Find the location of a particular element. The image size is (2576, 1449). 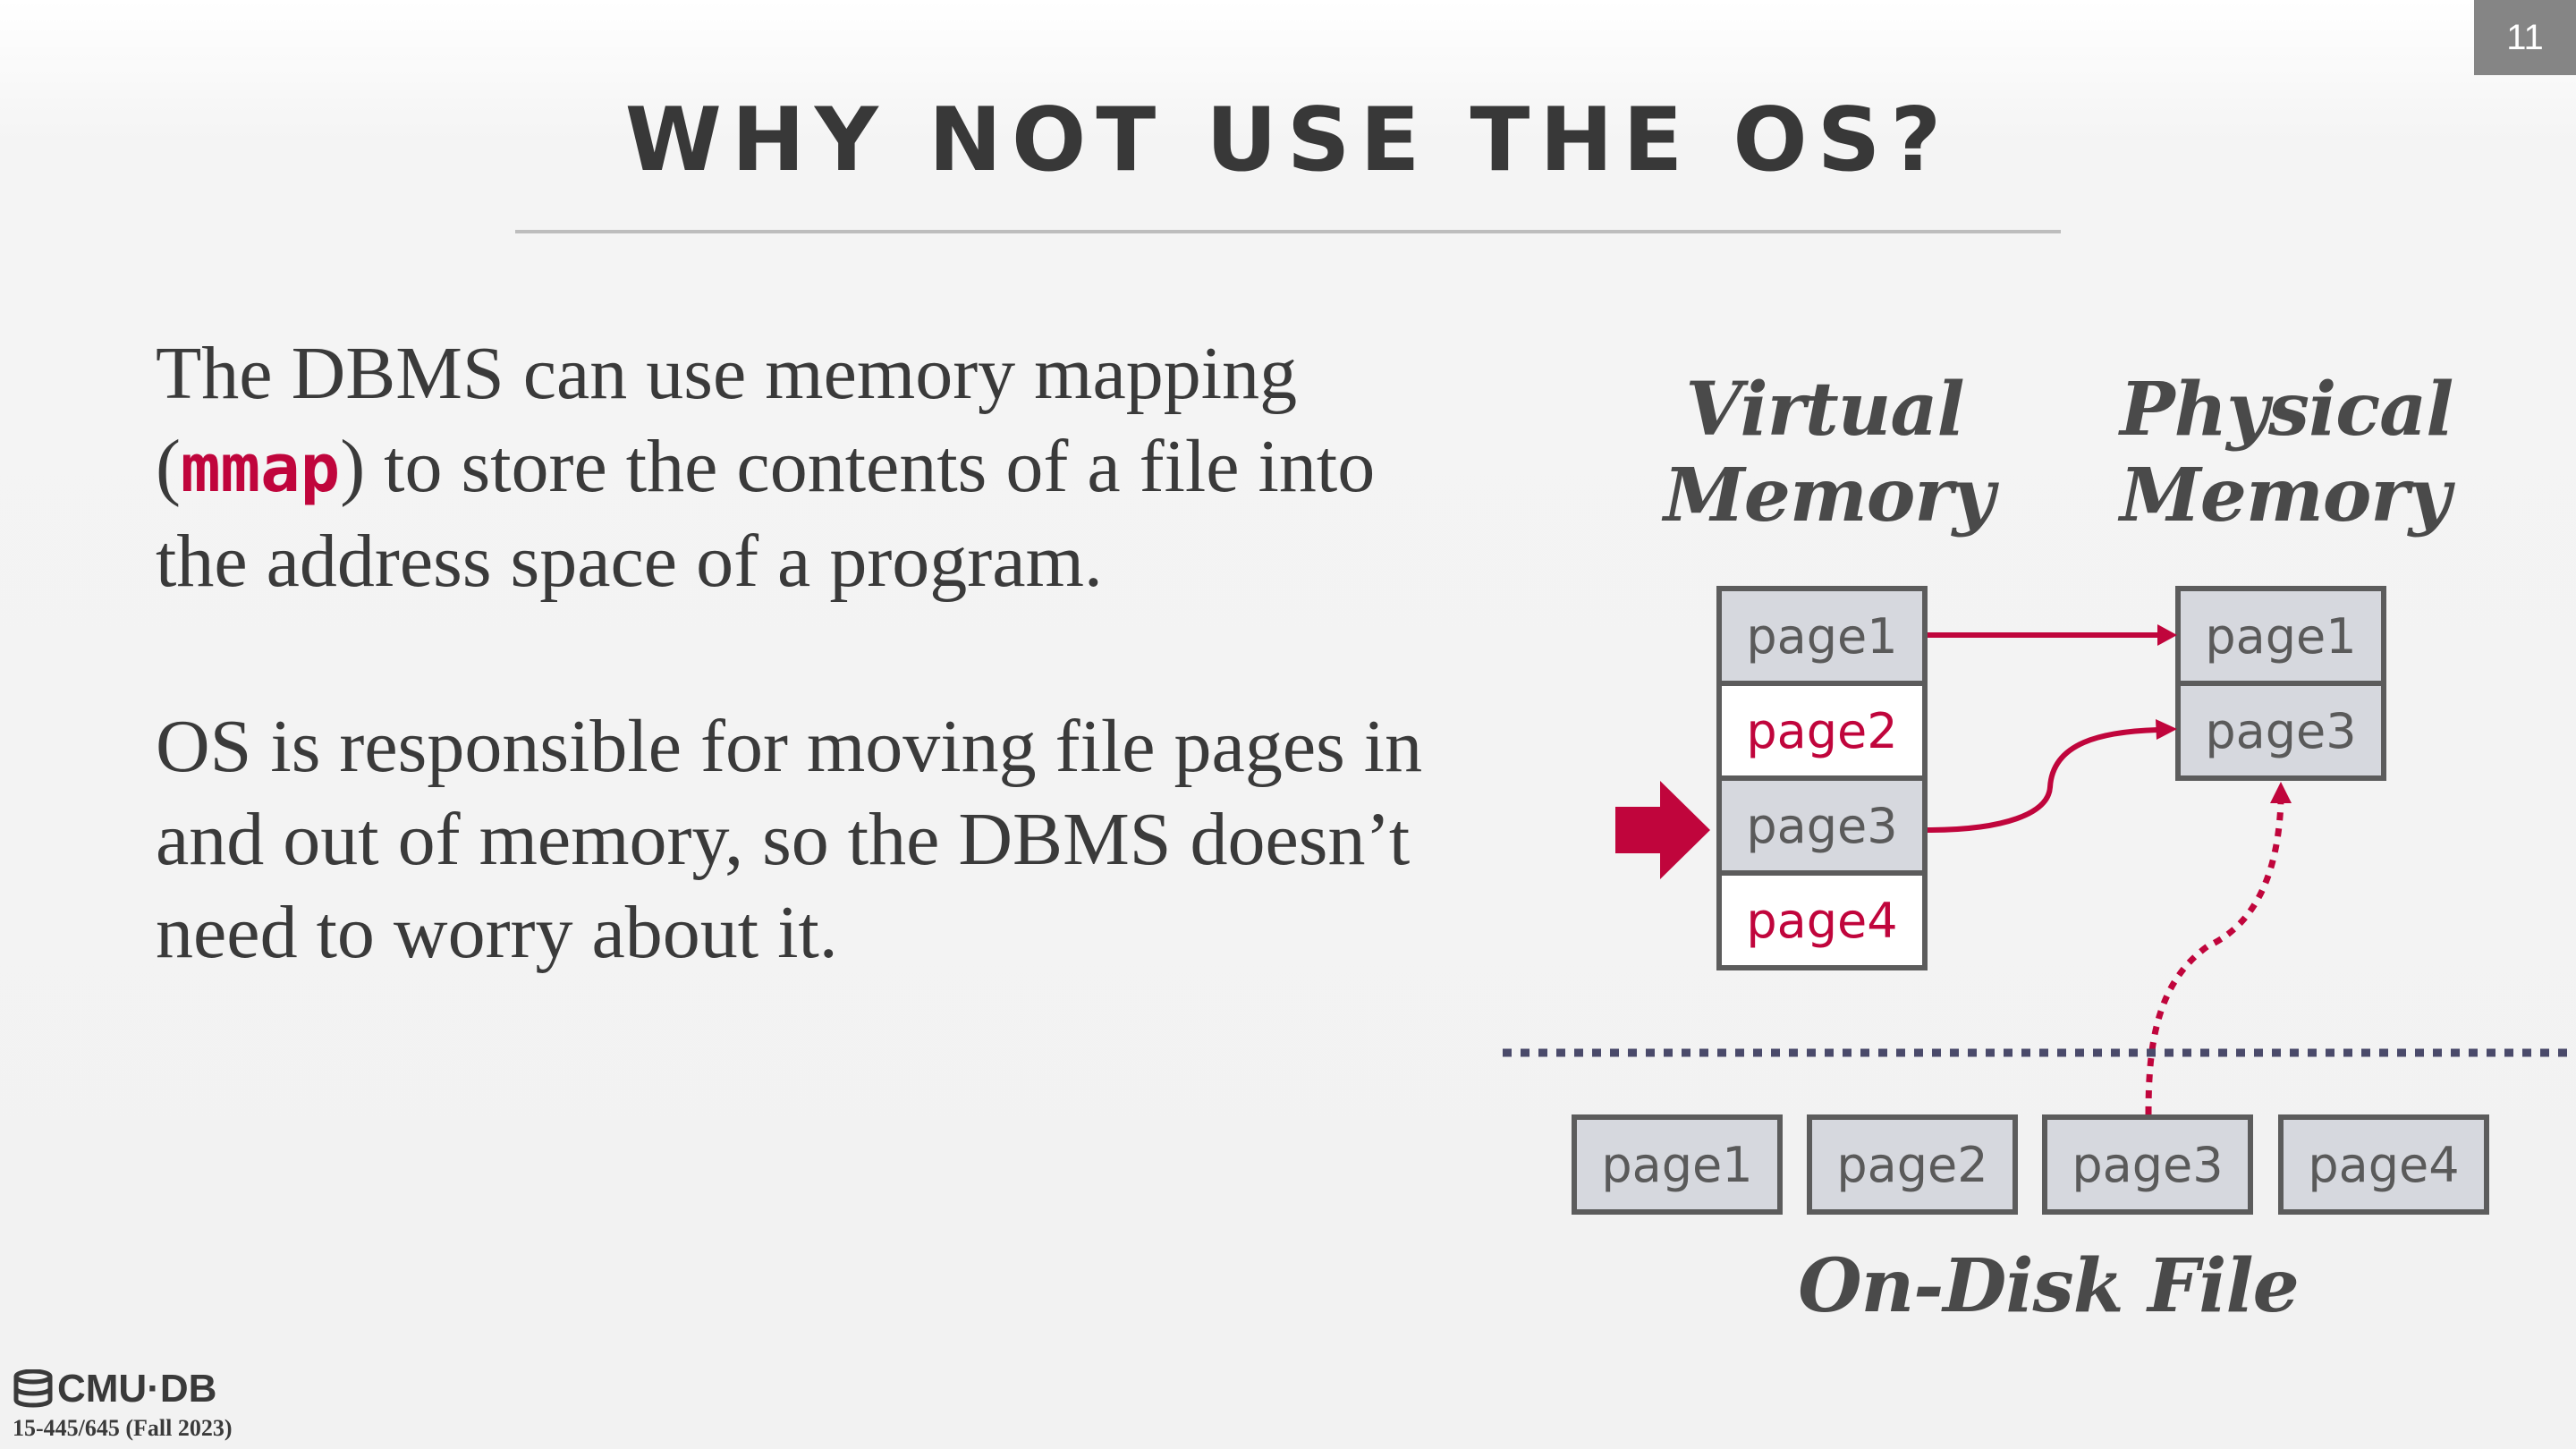

arrowhead-page1 is located at coordinates (2167, 635).